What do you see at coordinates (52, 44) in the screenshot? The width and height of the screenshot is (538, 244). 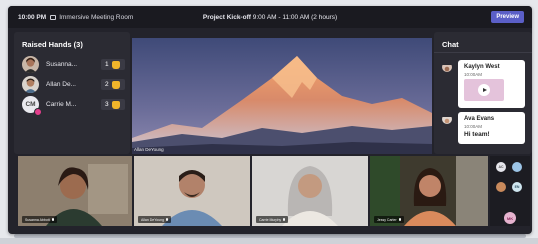 I see `raised-hands-title: Raised Hands (3)` at bounding box center [52, 44].